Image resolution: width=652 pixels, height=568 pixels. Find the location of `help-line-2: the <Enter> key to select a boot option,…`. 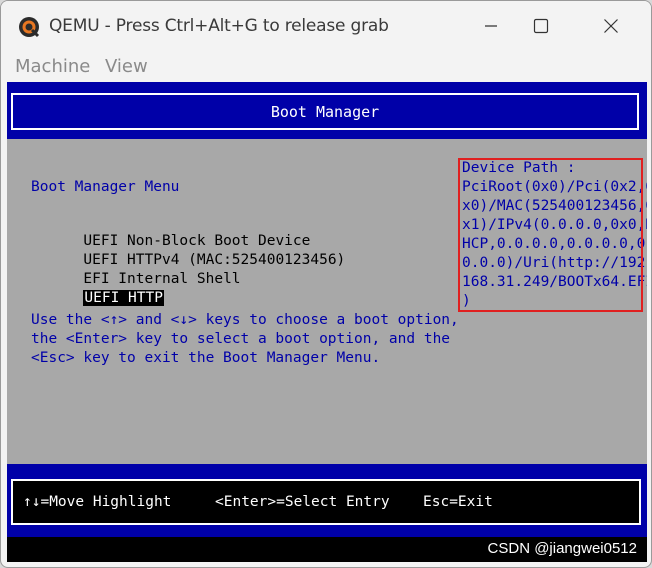

help-line-2: the <Enter> key to select a boot option,… is located at coordinates (241, 339).